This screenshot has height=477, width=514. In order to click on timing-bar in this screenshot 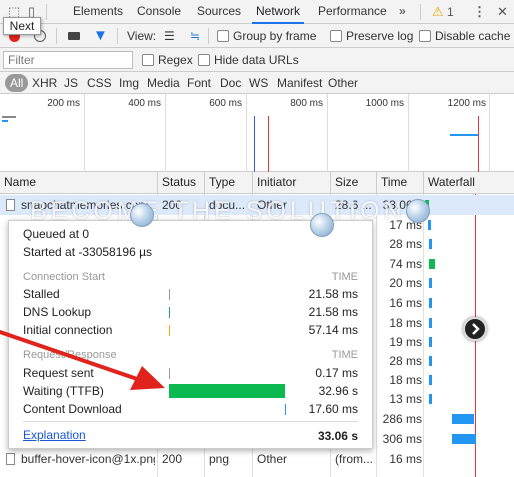, I will do `click(169, 294)`.